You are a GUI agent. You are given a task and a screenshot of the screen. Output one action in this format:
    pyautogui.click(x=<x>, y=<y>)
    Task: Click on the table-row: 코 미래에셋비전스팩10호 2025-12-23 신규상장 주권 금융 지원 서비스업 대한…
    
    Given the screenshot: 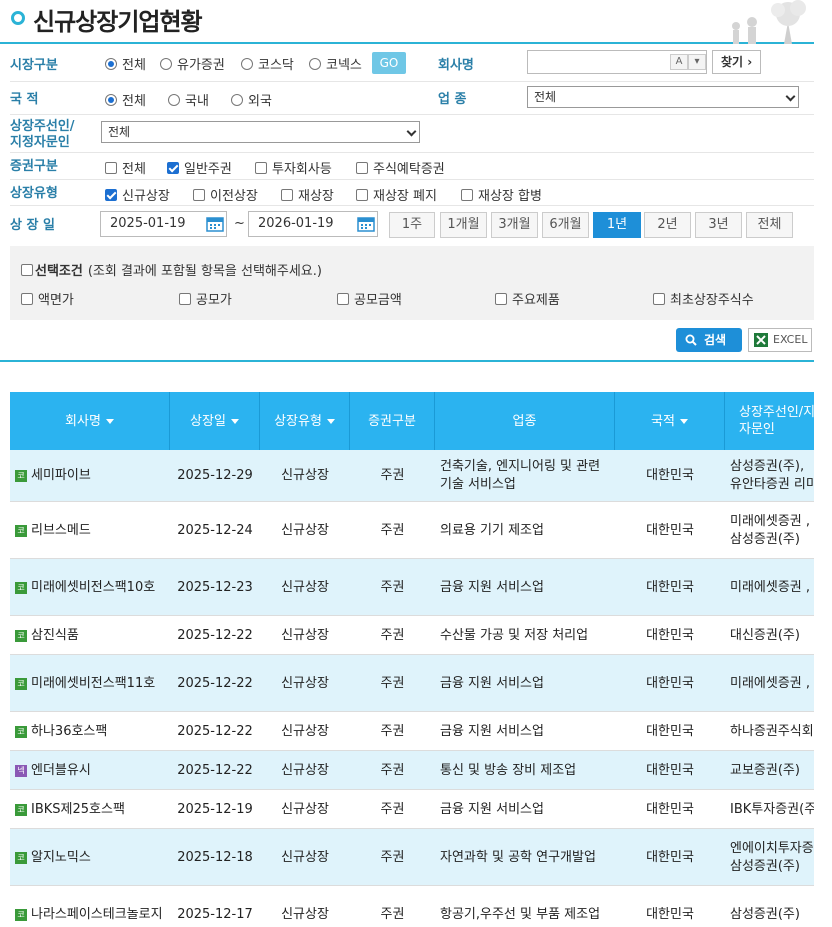 What is the action you would take?
    pyautogui.click(x=412, y=587)
    